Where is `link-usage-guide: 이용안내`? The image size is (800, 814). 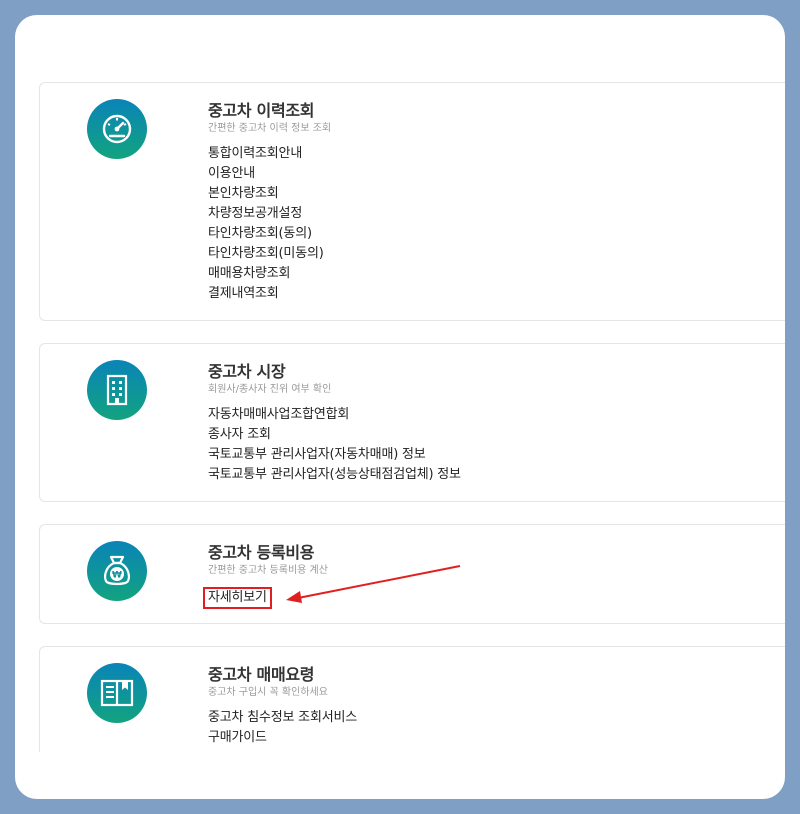
link-usage-guide: 이용안내 is located at coordinates (269, 174).